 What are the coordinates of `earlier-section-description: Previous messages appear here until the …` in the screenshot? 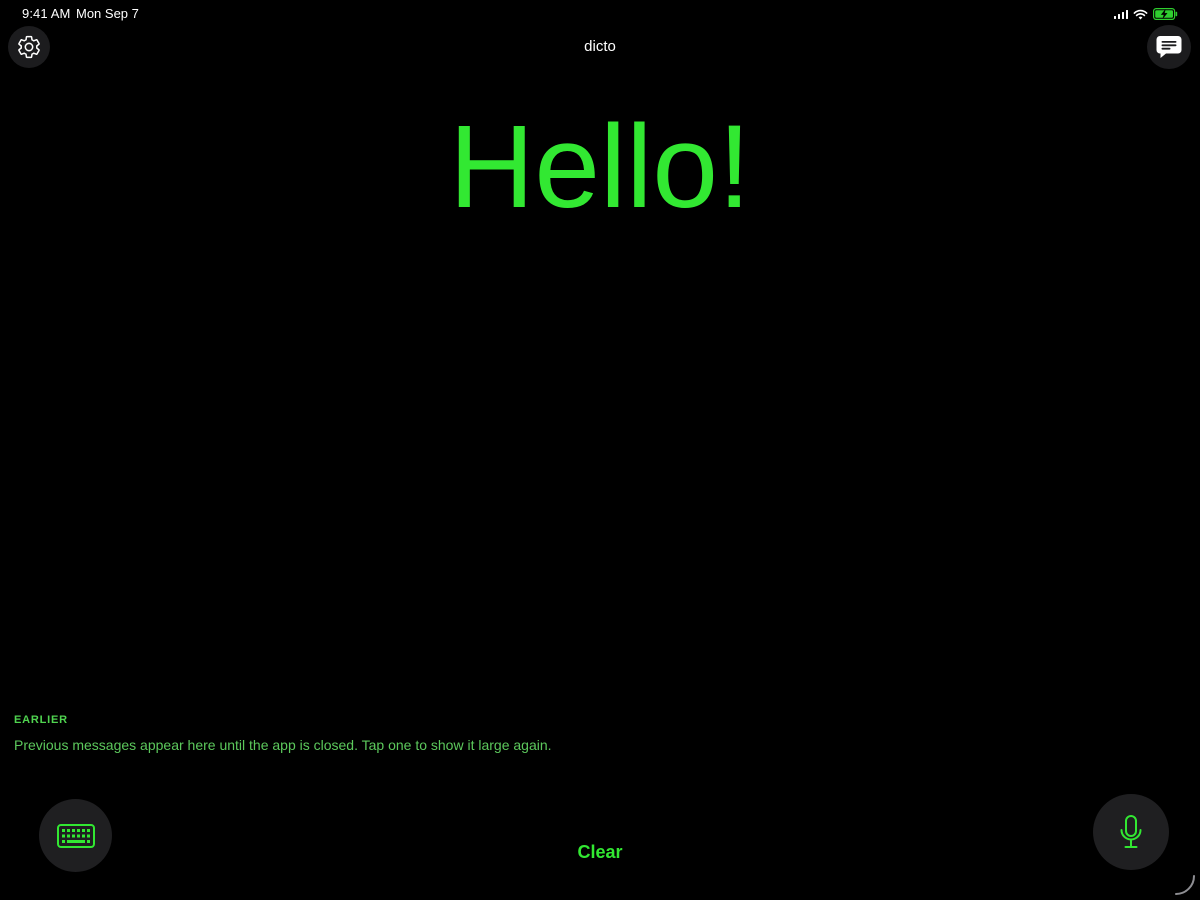 It's located at (283, 745).